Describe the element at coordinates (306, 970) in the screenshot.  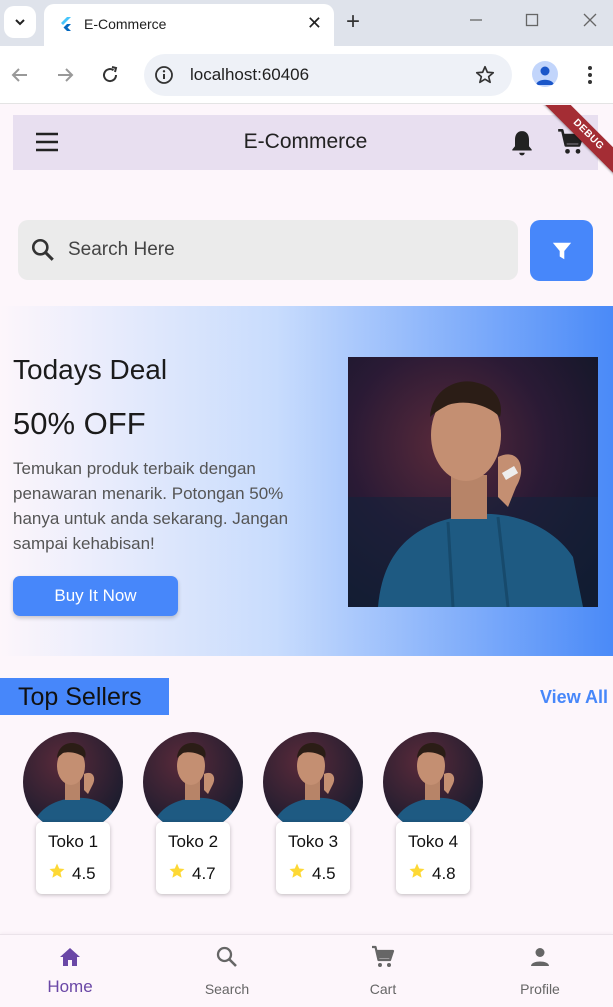
I see `bottom-navigation: Home Search Cart Profile` at that location.